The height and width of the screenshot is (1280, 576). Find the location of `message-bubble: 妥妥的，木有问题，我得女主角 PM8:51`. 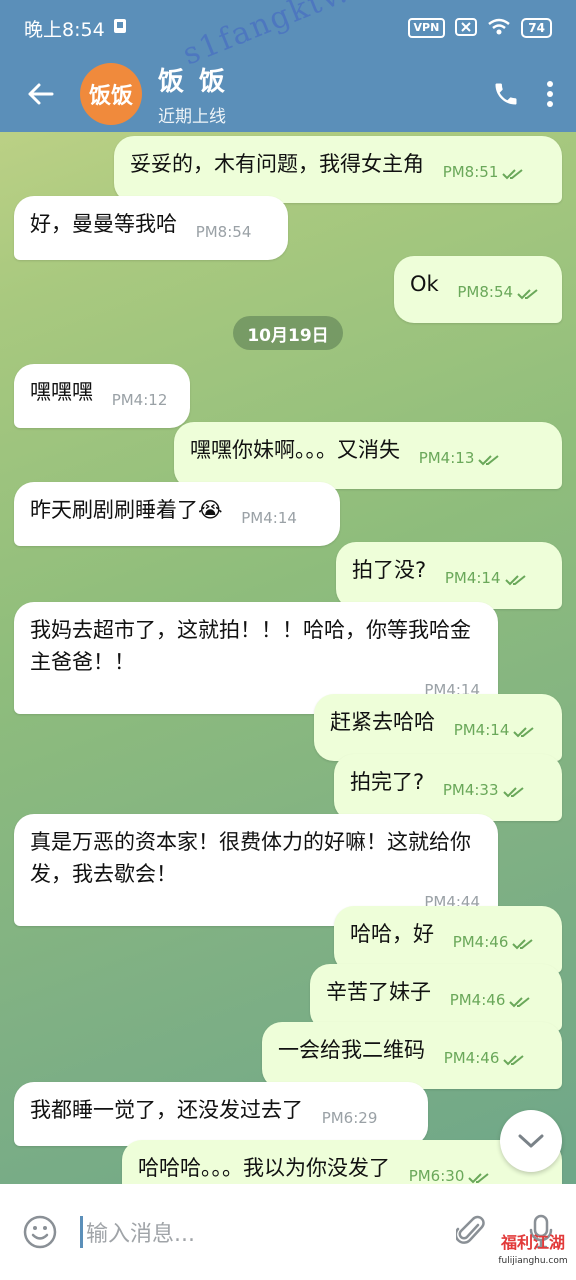

message-bubble: 妥妥的，木有问题，我得女主角 PM8:51 is located at coordinates (338, 169).